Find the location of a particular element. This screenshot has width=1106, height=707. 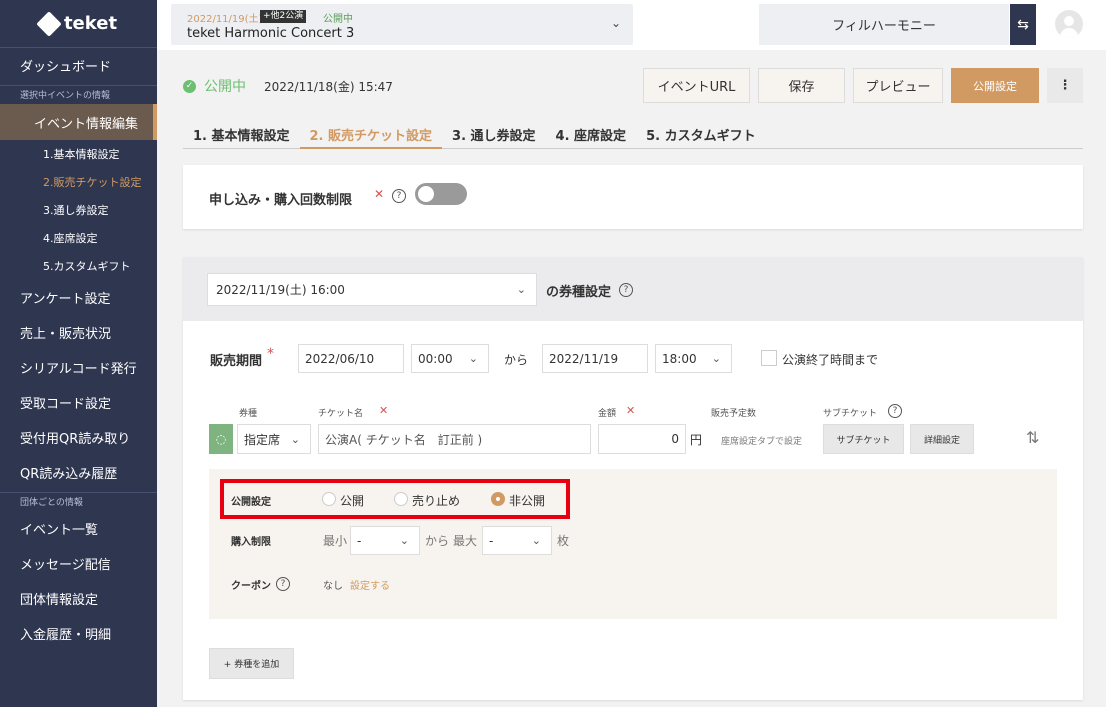

min-label: 最小 is located at coordinates (335, 541).